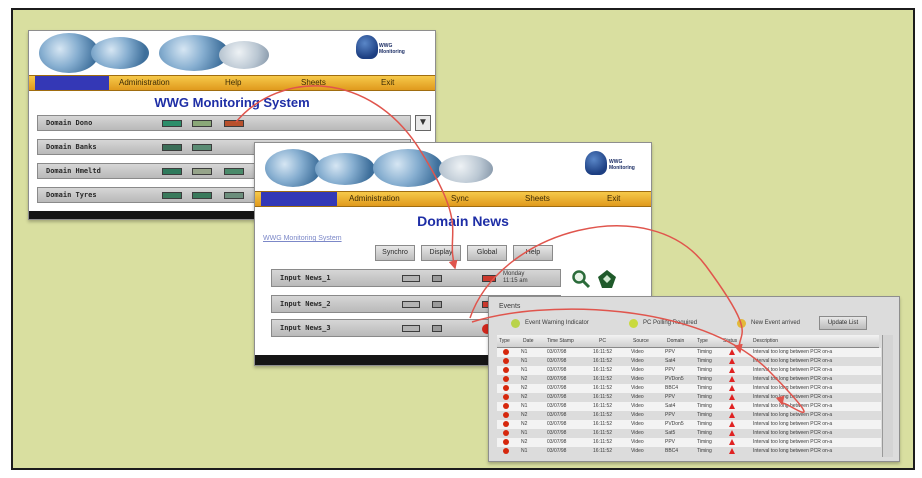  What do you see at coordinates (622, 165) in the screenshot?
I see `logo-text: WWG Monitoring` at bounding box center [622, 165].